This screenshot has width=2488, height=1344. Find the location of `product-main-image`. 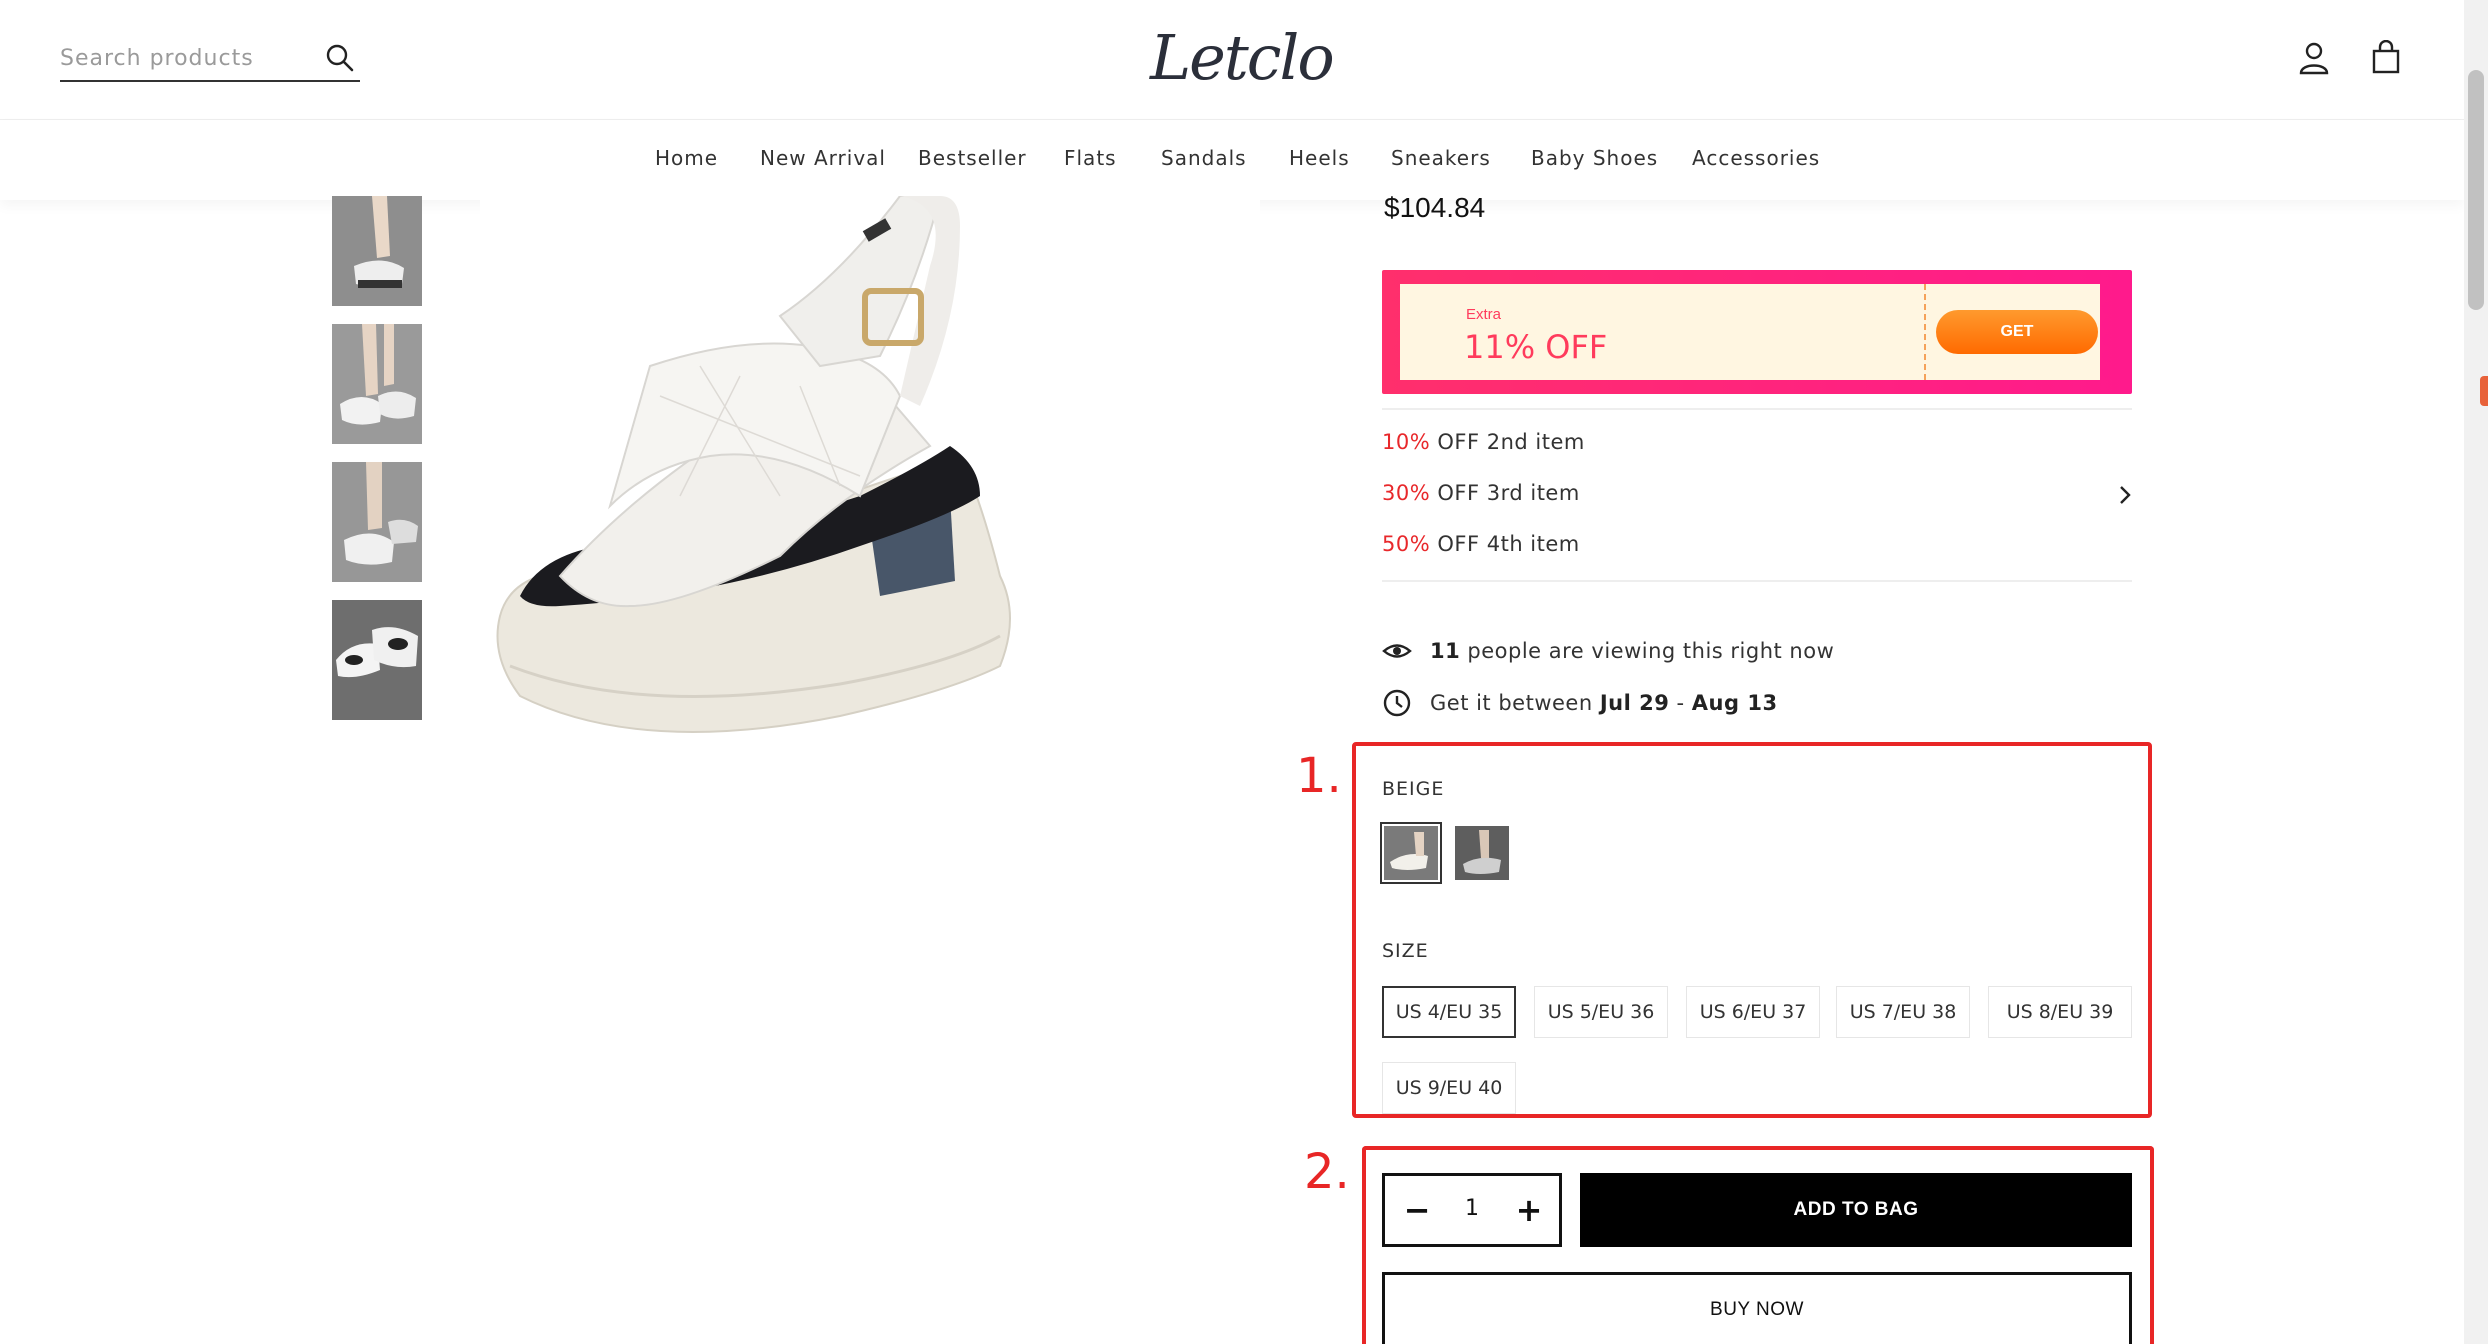

product-main-image is located at coordinates (870, 476).